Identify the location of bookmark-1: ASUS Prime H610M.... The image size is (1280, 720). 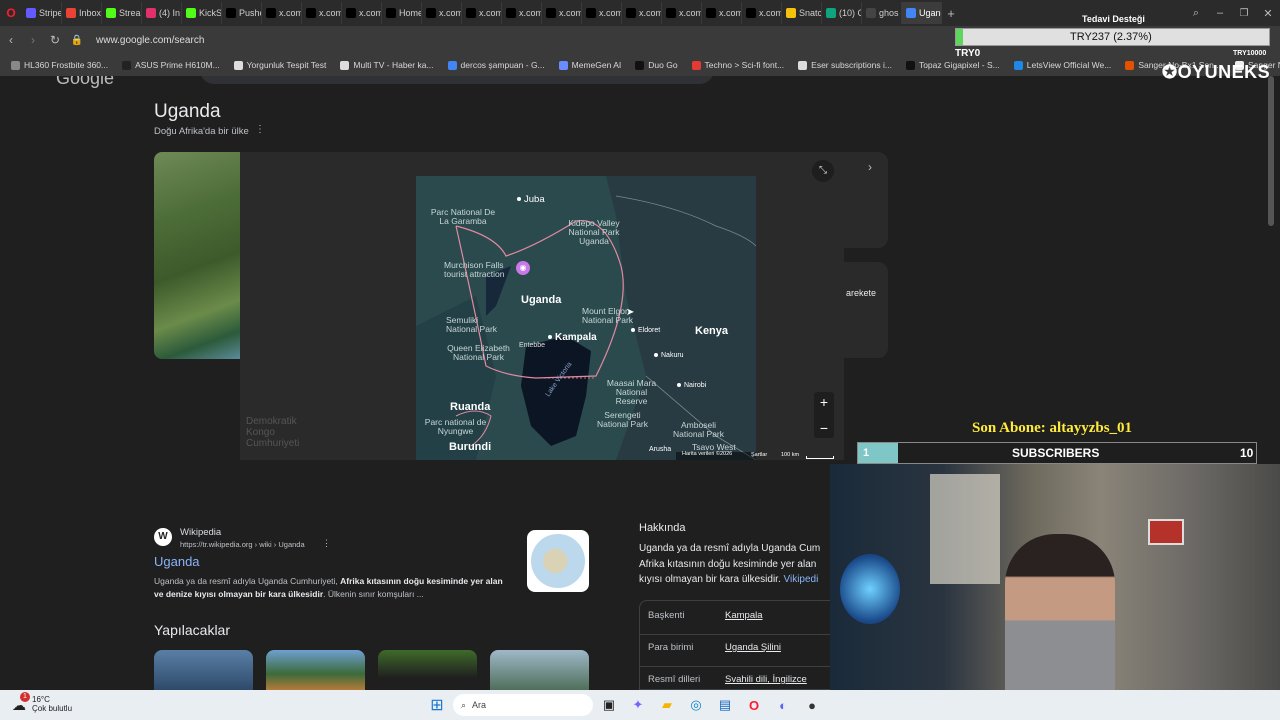
(171, 65).